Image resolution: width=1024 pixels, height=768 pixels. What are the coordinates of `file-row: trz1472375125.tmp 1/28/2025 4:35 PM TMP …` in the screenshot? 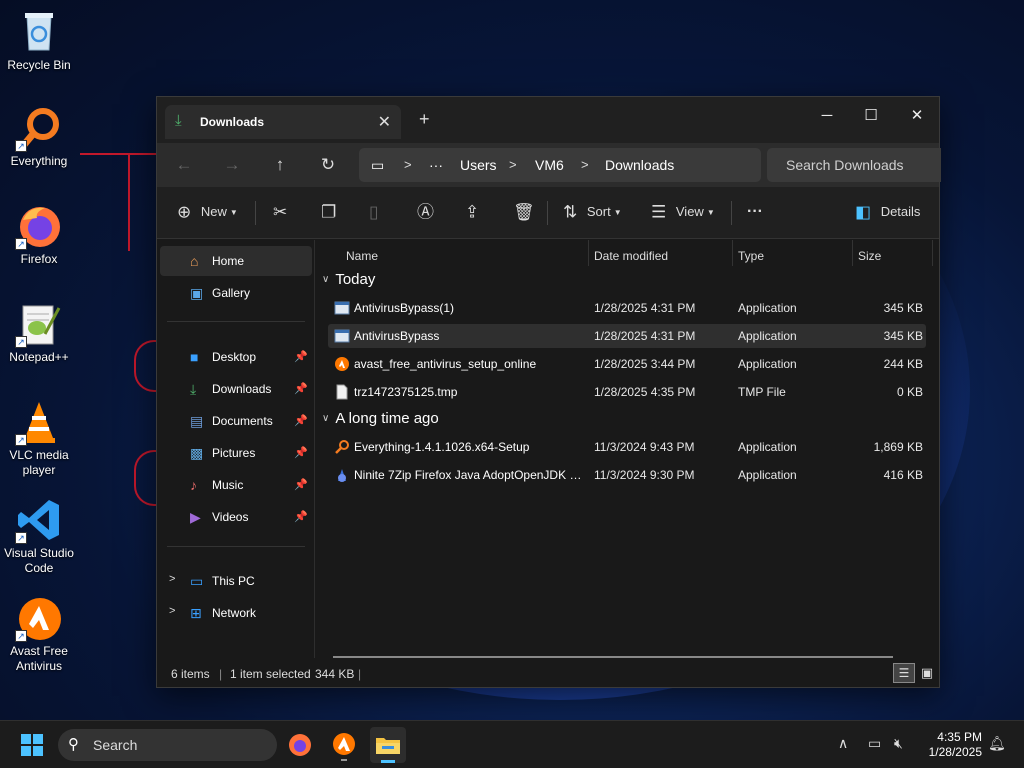 It's located at (627, 392).